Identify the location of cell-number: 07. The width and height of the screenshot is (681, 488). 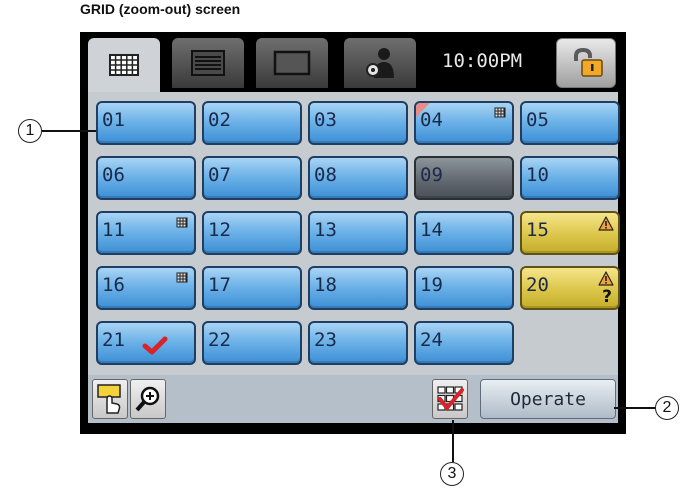
(219, 175).